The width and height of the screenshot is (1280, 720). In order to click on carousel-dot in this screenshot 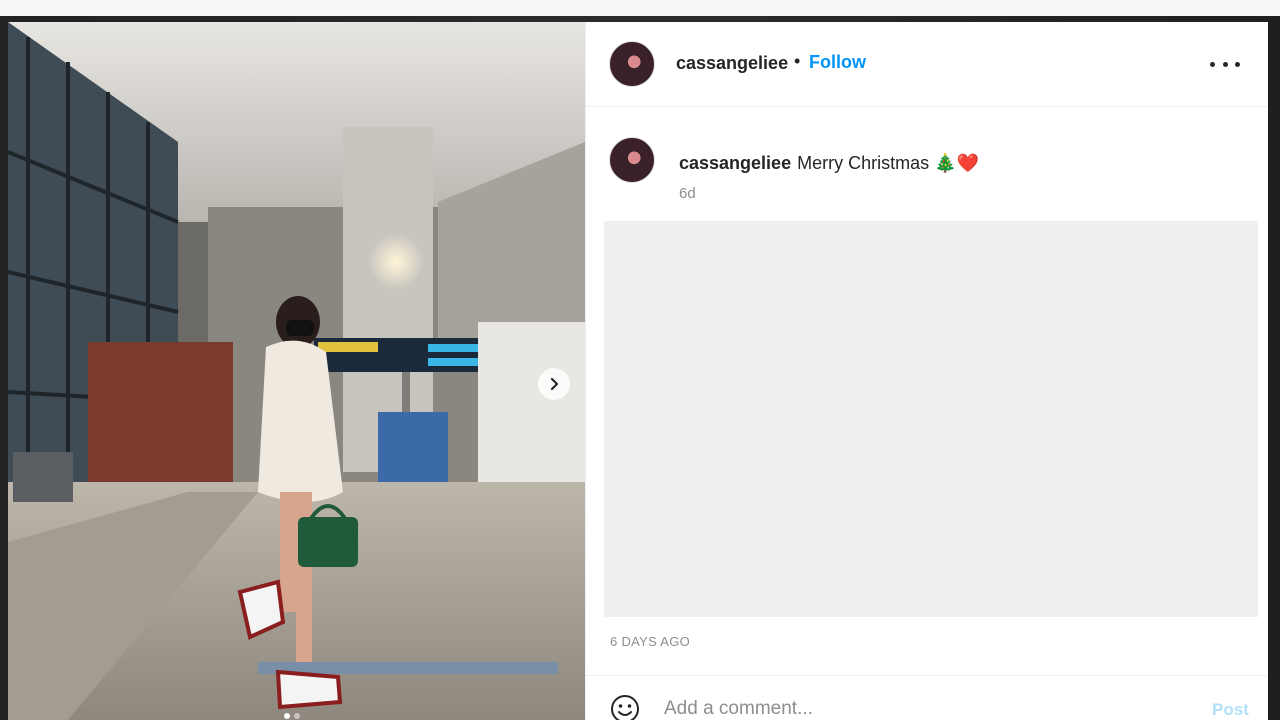, I will do `click(297, 716)`.